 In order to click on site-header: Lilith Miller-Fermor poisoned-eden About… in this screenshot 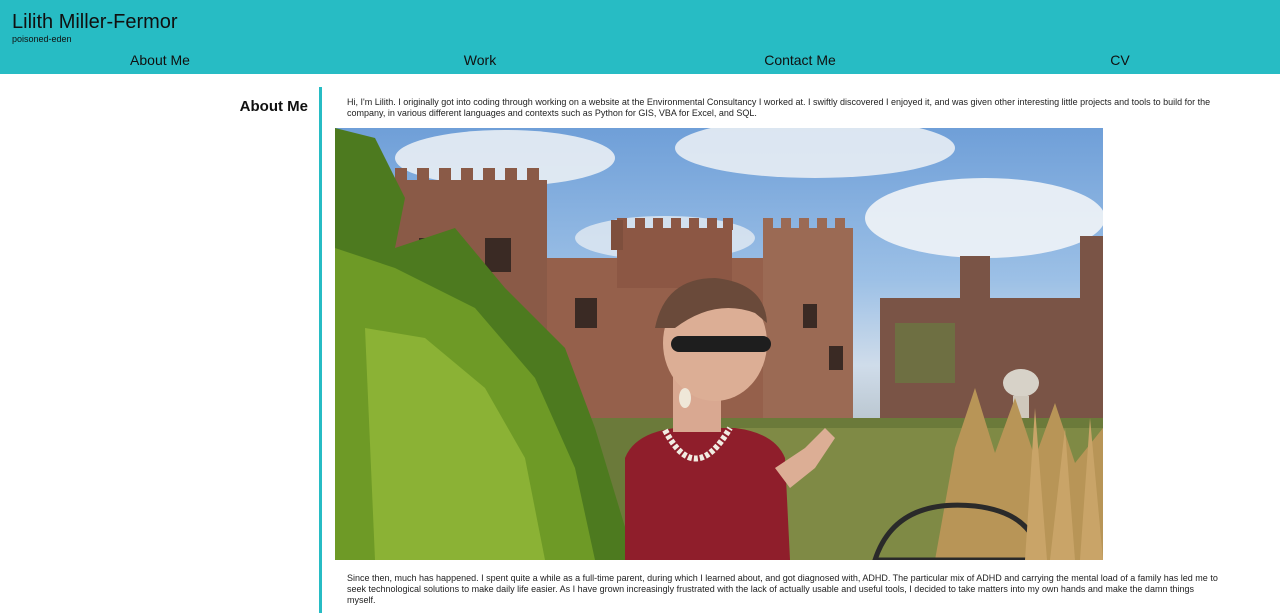, I will do `click(640, 37)`.